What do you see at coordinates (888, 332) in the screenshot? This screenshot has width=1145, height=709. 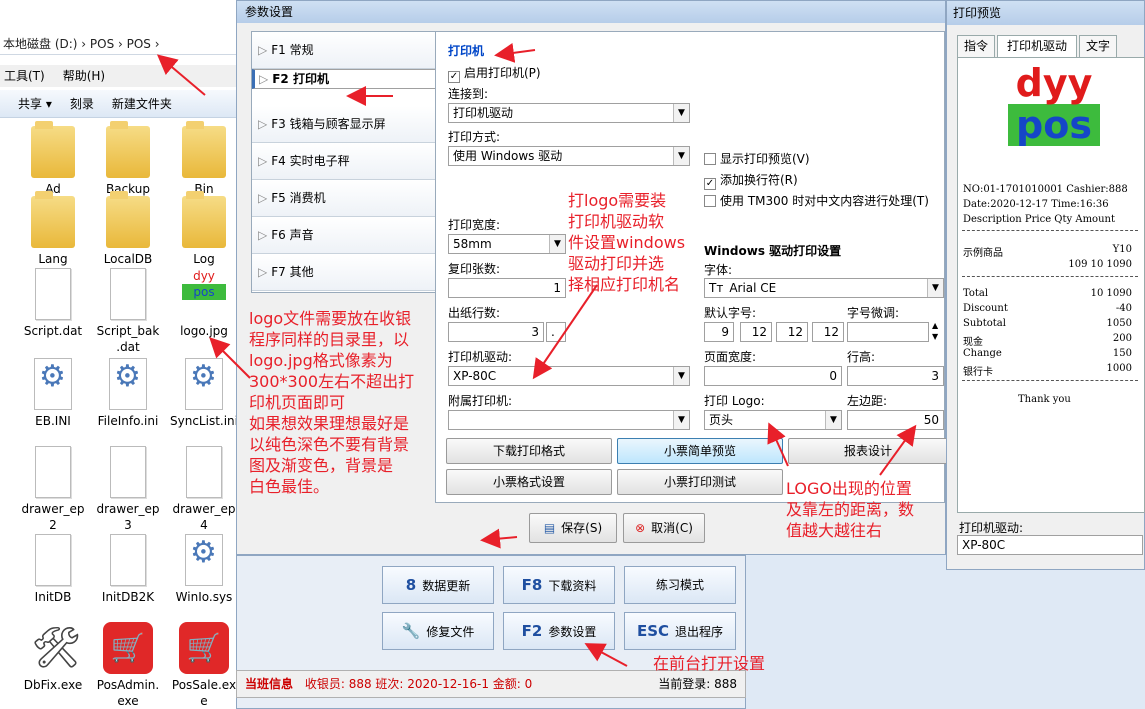 I see `size-adjust-input` at bounding box center [888, 332].